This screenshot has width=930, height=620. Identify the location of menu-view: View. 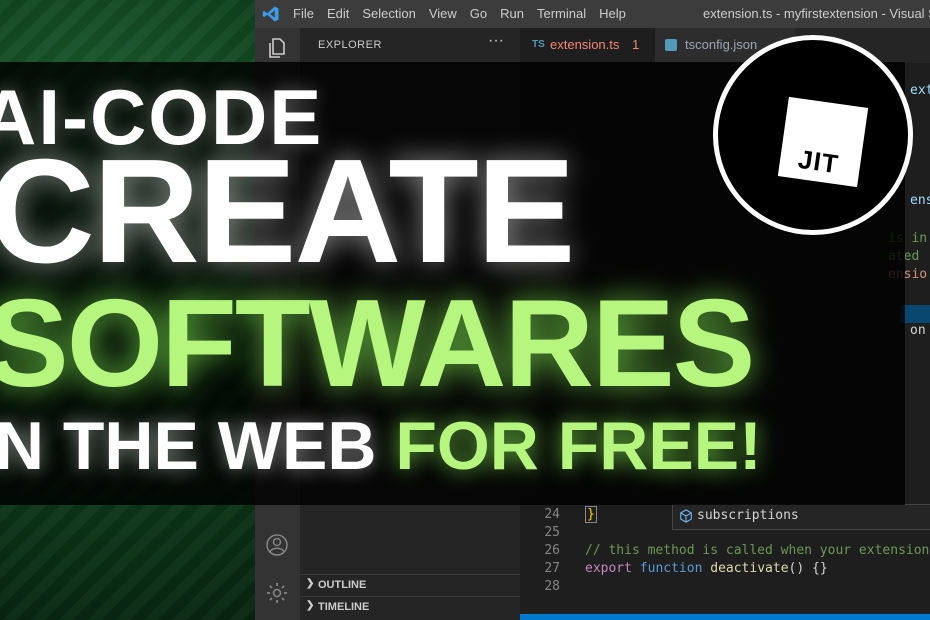
(443, 13).